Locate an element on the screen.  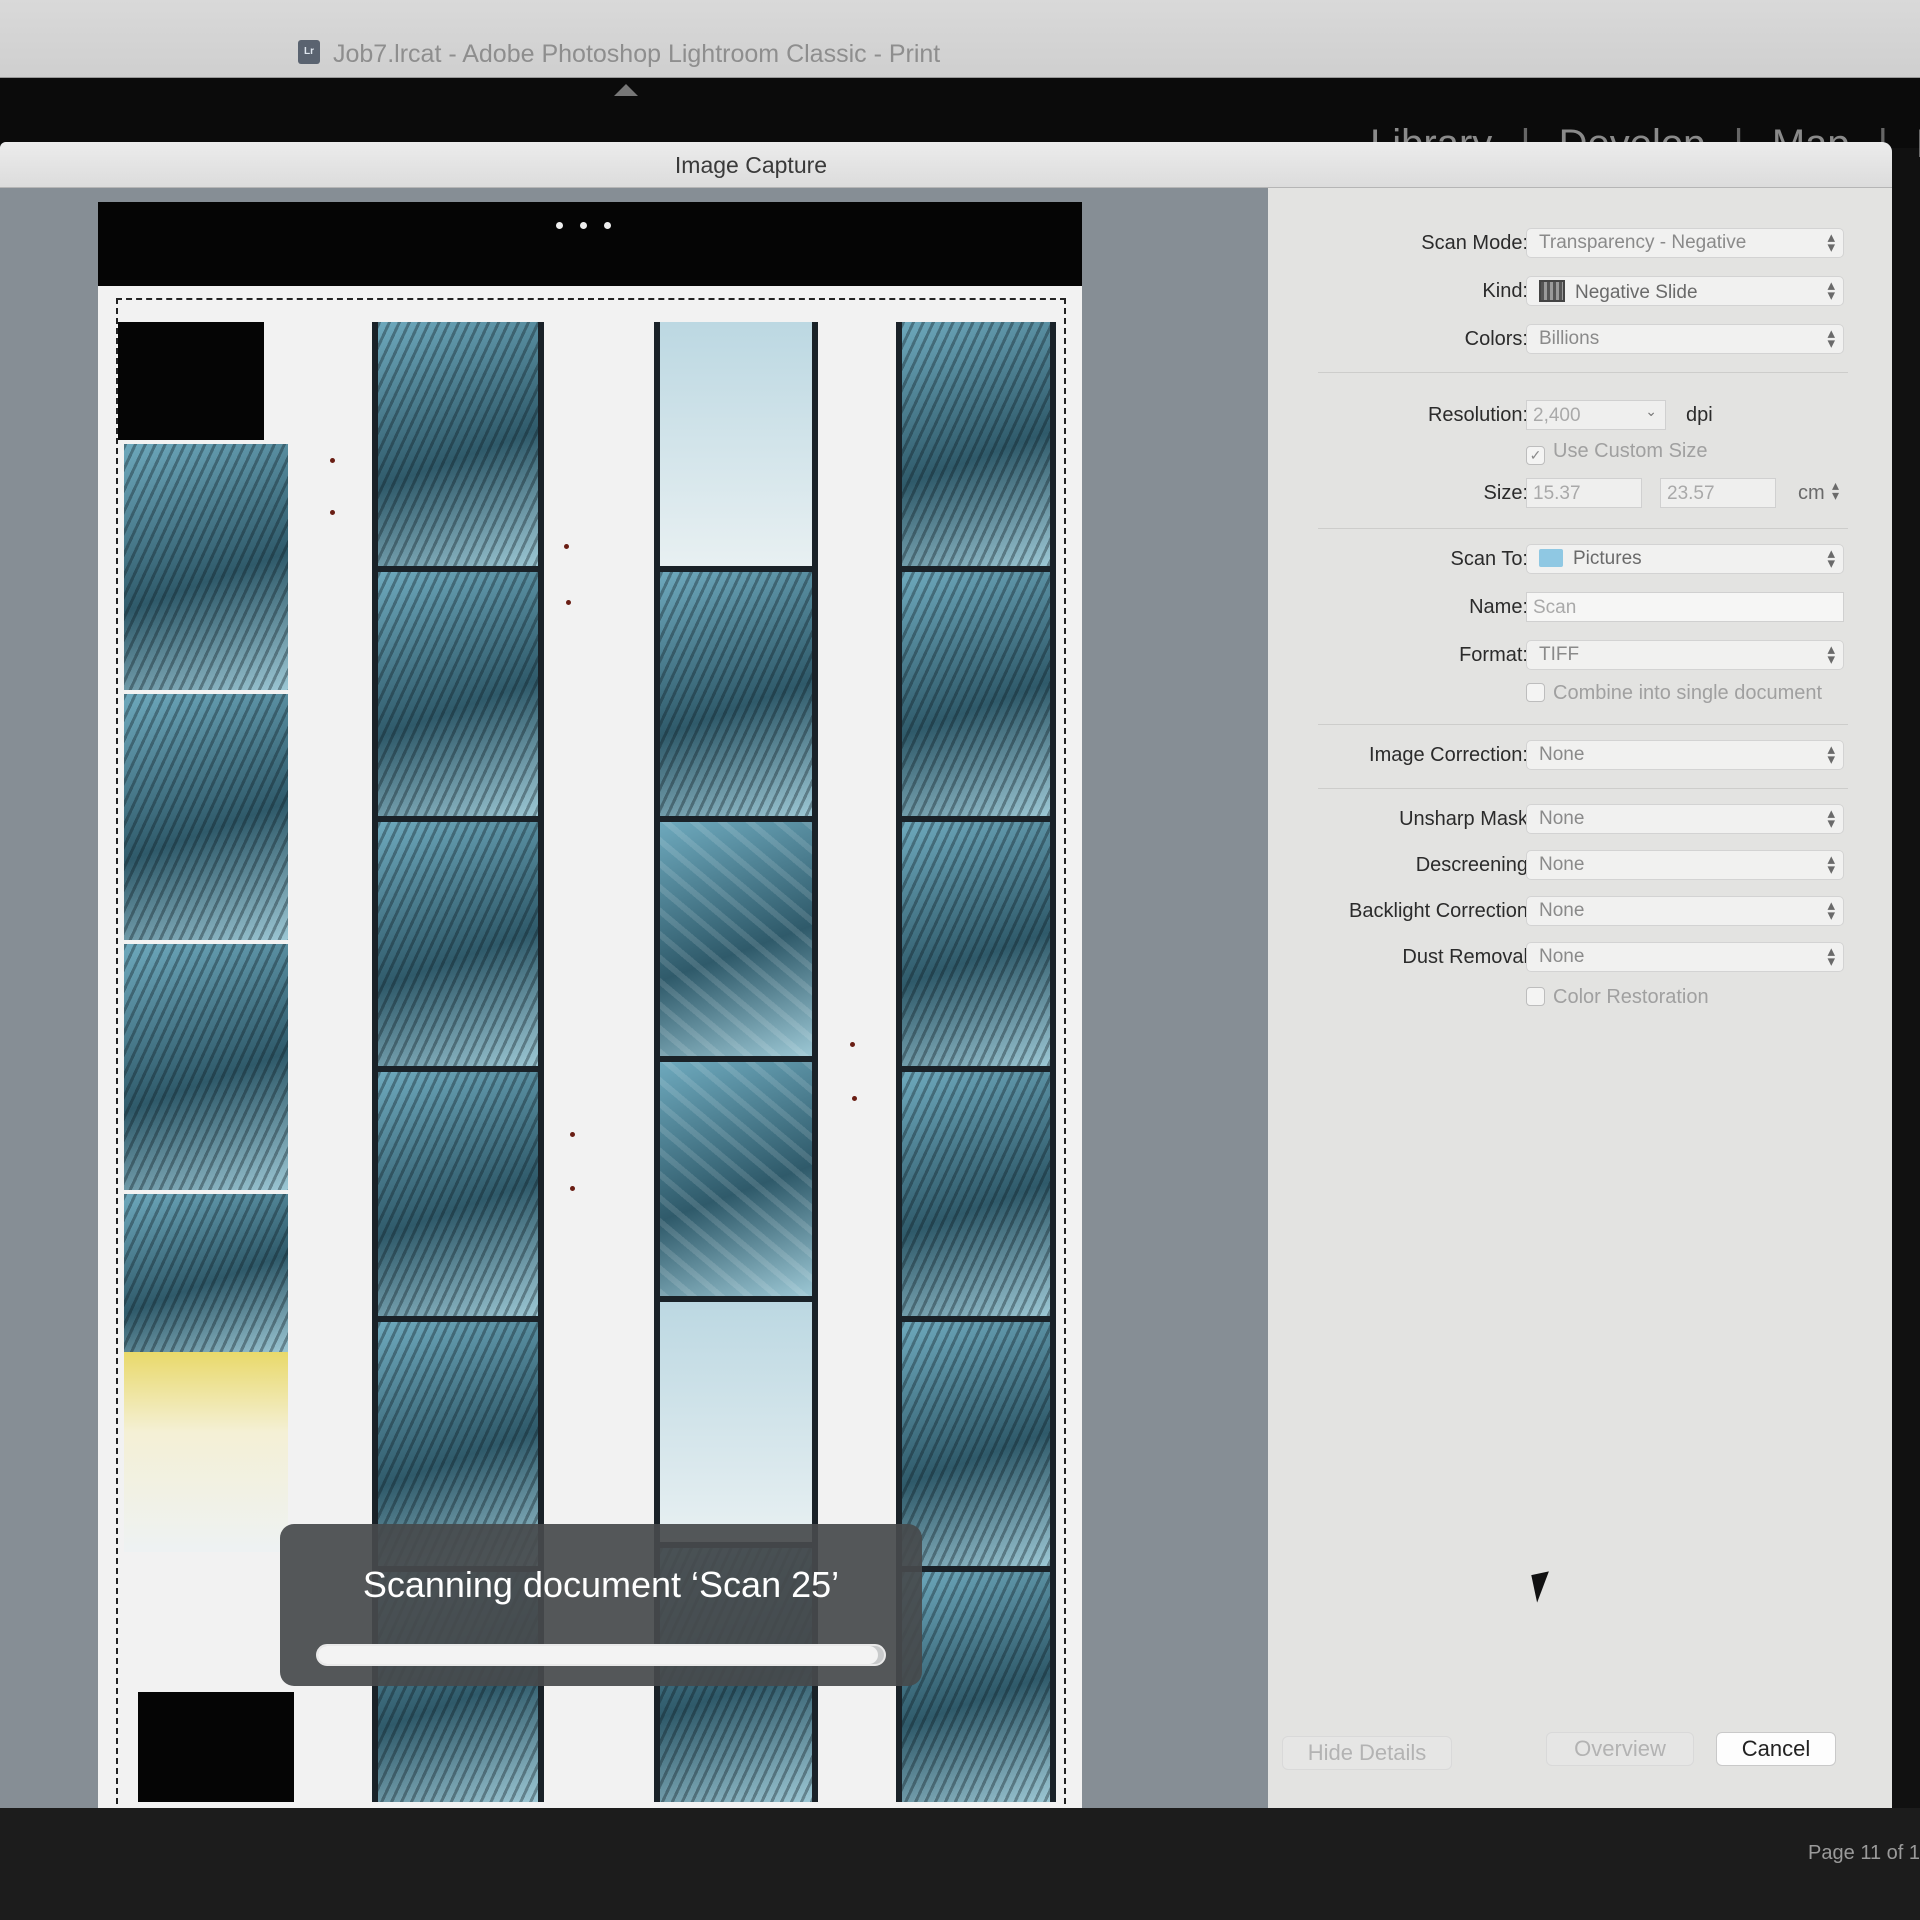
lightroom-bottom-toolbar is located at coordinates (960, 1864).